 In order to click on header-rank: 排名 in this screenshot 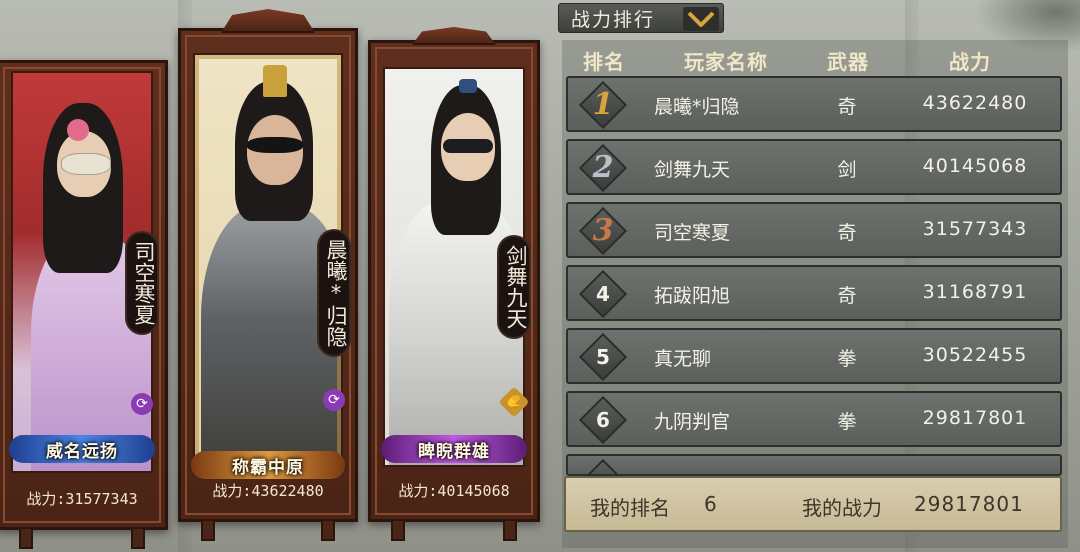, I will do `click(604, 62)`.